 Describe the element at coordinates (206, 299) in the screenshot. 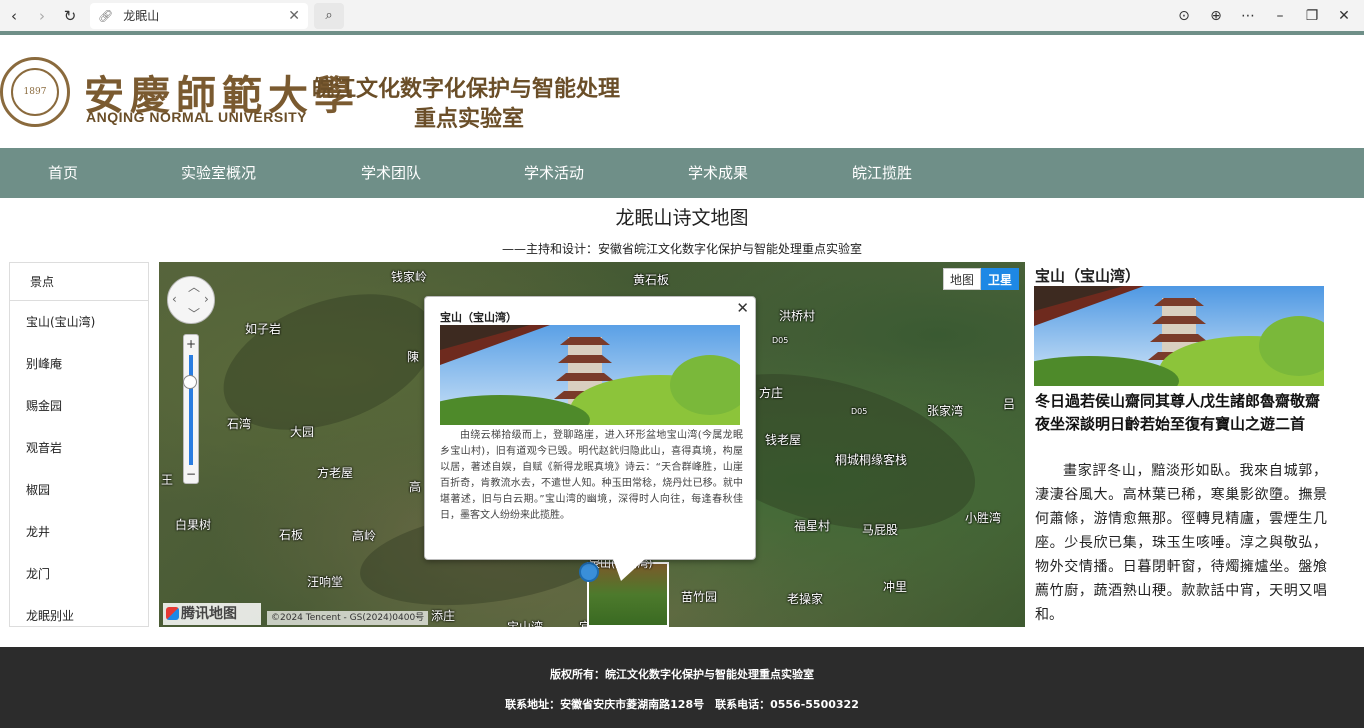

I see `pan-right-icon: ›` at that location.